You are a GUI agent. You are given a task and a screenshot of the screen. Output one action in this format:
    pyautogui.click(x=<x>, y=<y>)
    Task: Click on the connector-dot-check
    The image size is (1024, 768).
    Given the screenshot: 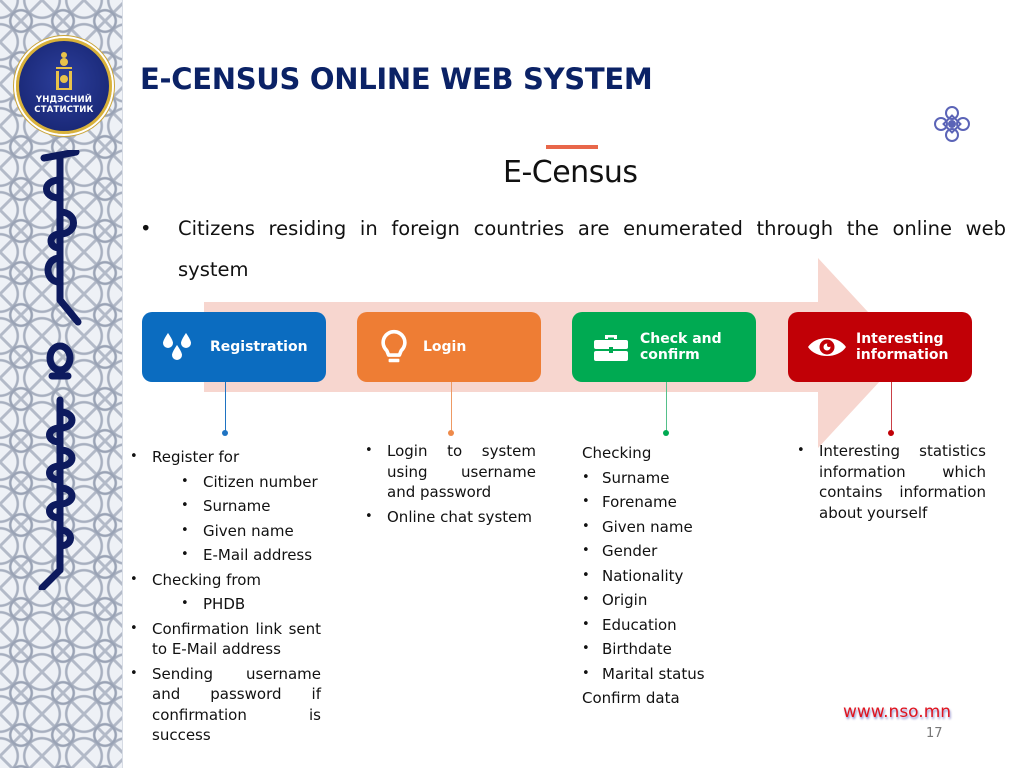 What is the action you would take?
    pyautogui.click(x=666, y=433)
    